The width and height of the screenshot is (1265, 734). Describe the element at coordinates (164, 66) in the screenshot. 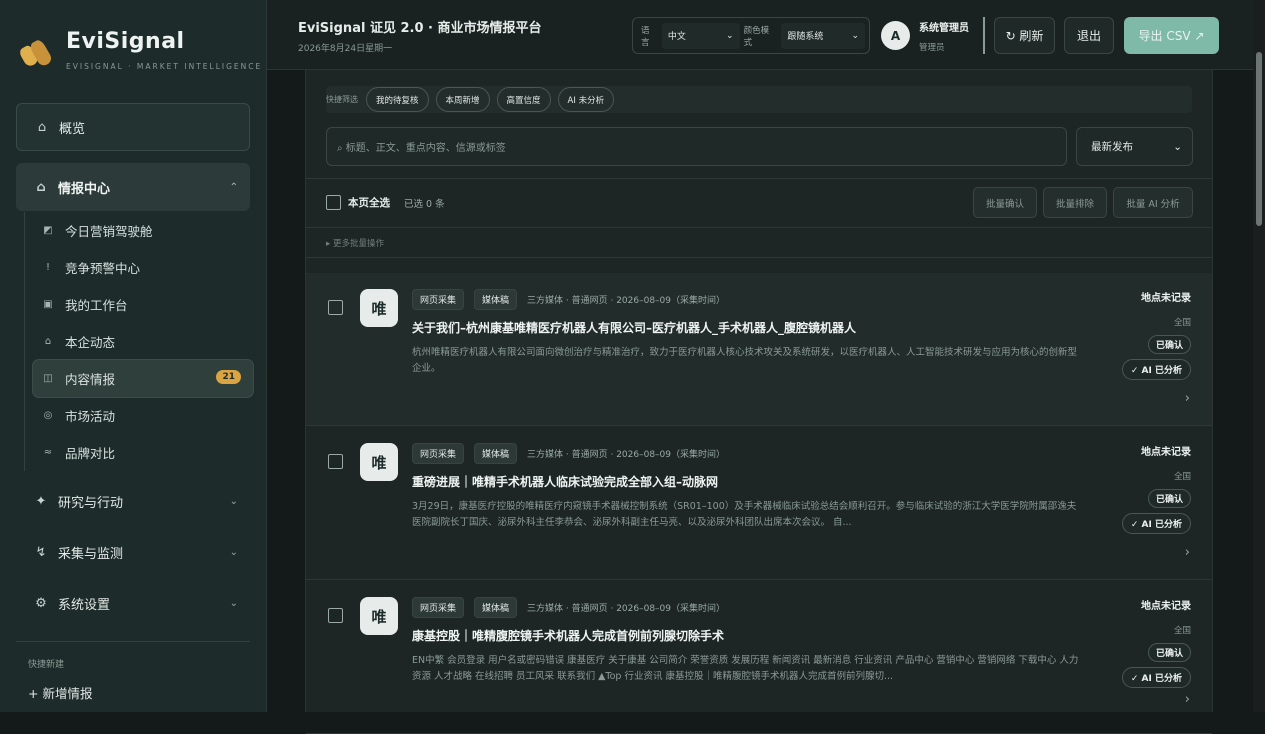

I see `brand-subtitle: EVISIGNAL · MARKET INTELLIGENCE` at that location.